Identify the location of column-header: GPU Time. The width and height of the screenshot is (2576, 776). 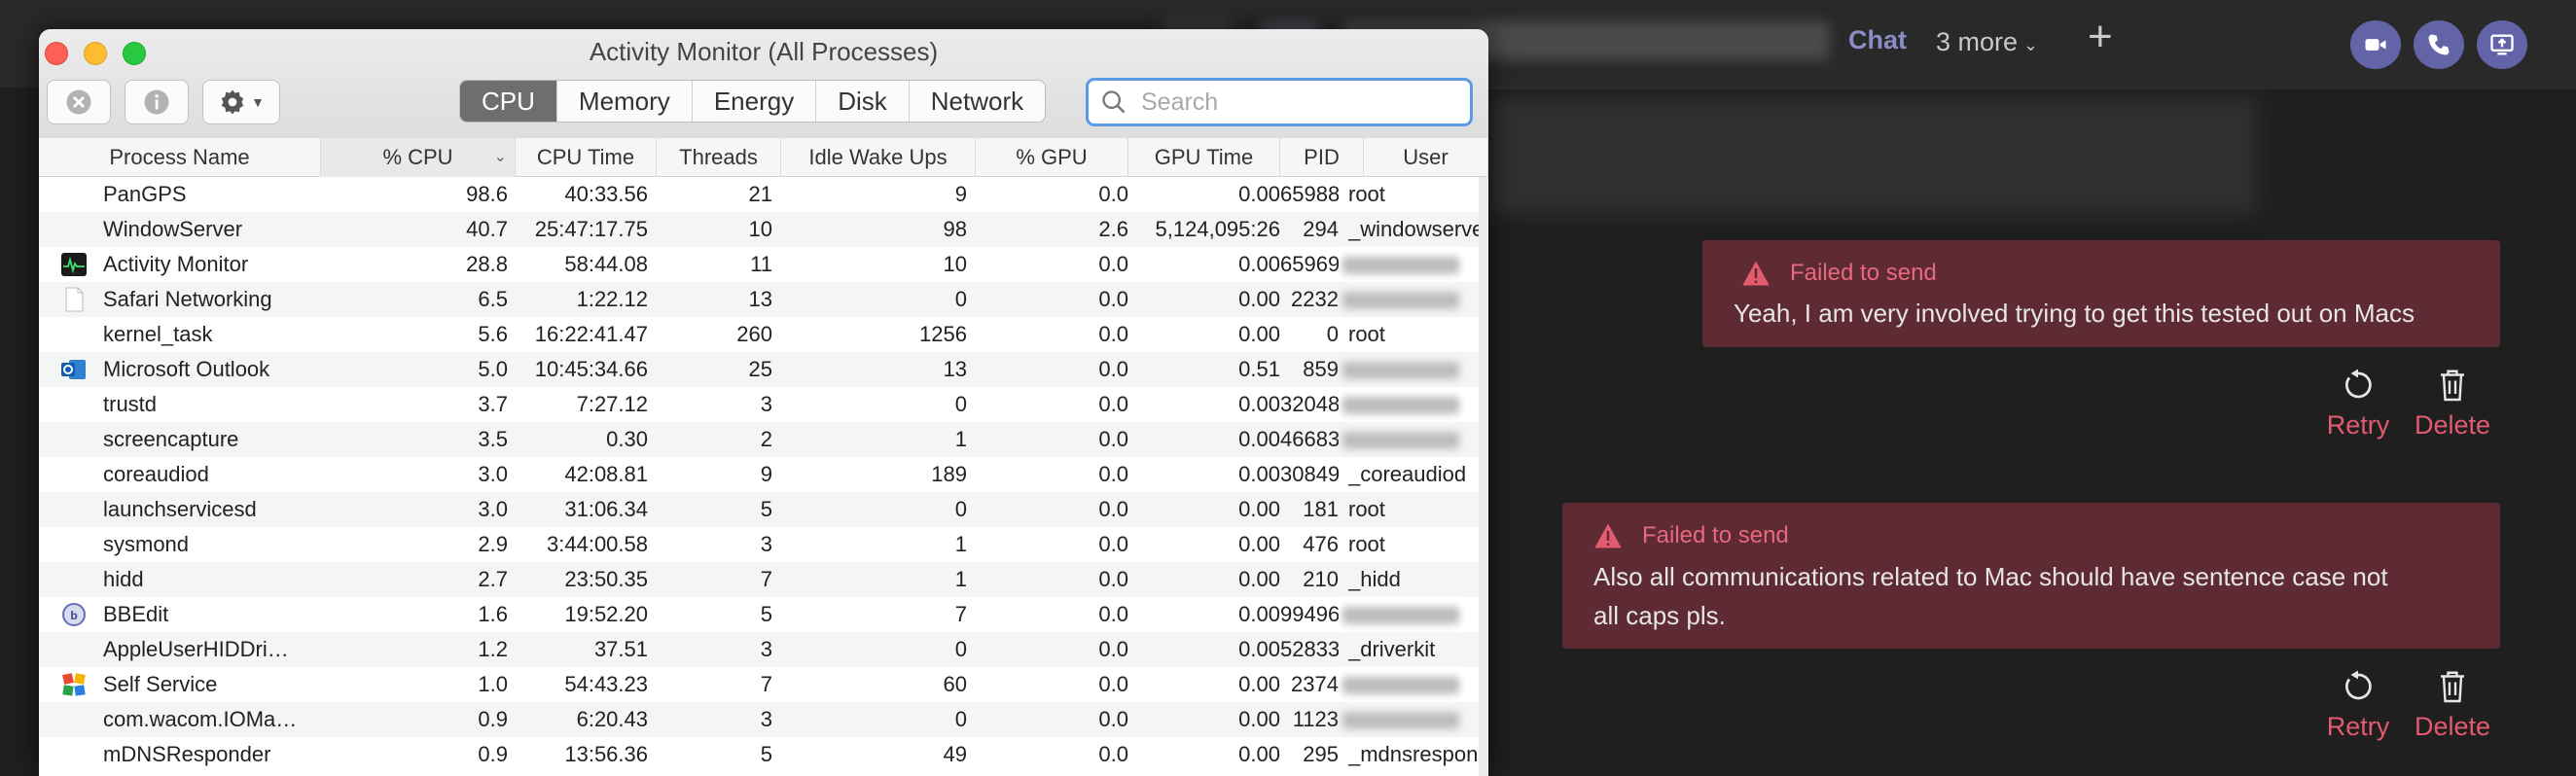
(1204, 157).